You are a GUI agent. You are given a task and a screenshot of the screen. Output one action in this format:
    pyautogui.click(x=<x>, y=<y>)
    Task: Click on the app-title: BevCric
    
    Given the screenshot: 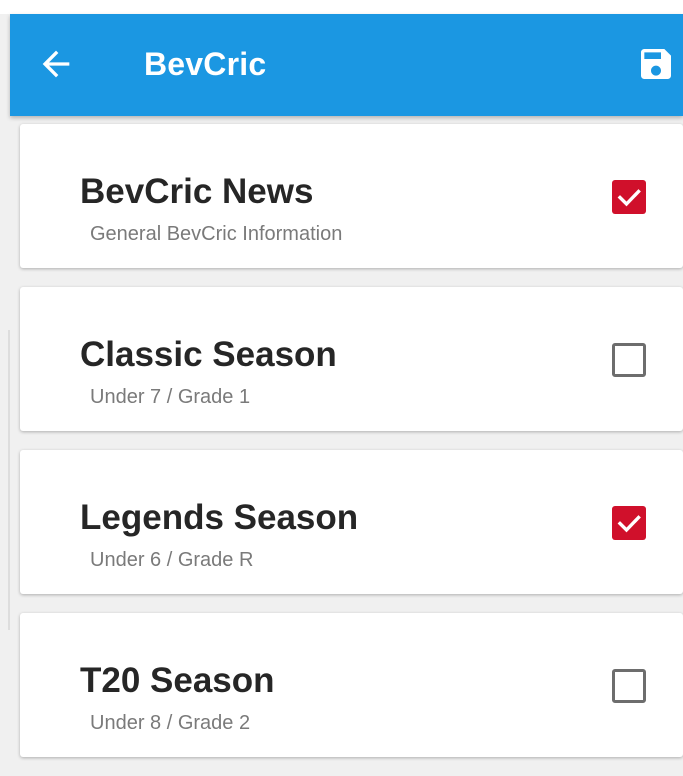 What is the action you would take?
    pyautogui.click(x=205, y=64)
    